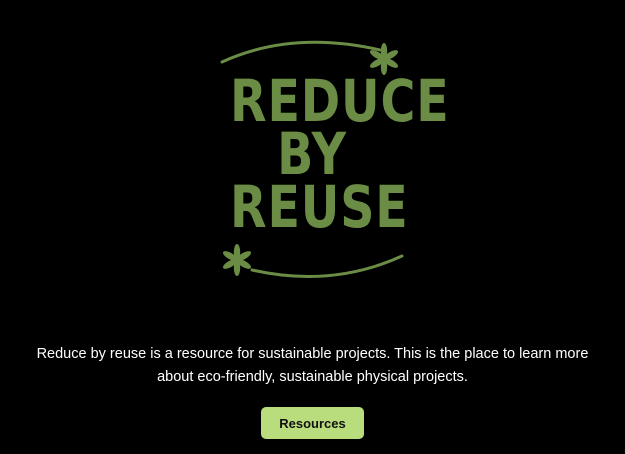 Image resolution: width=625 pixels, height=454 pixels. What do you see at coordinates (327, 266) in the screenshot?
I see `bottom-arc` at bounding box center [327, 266].